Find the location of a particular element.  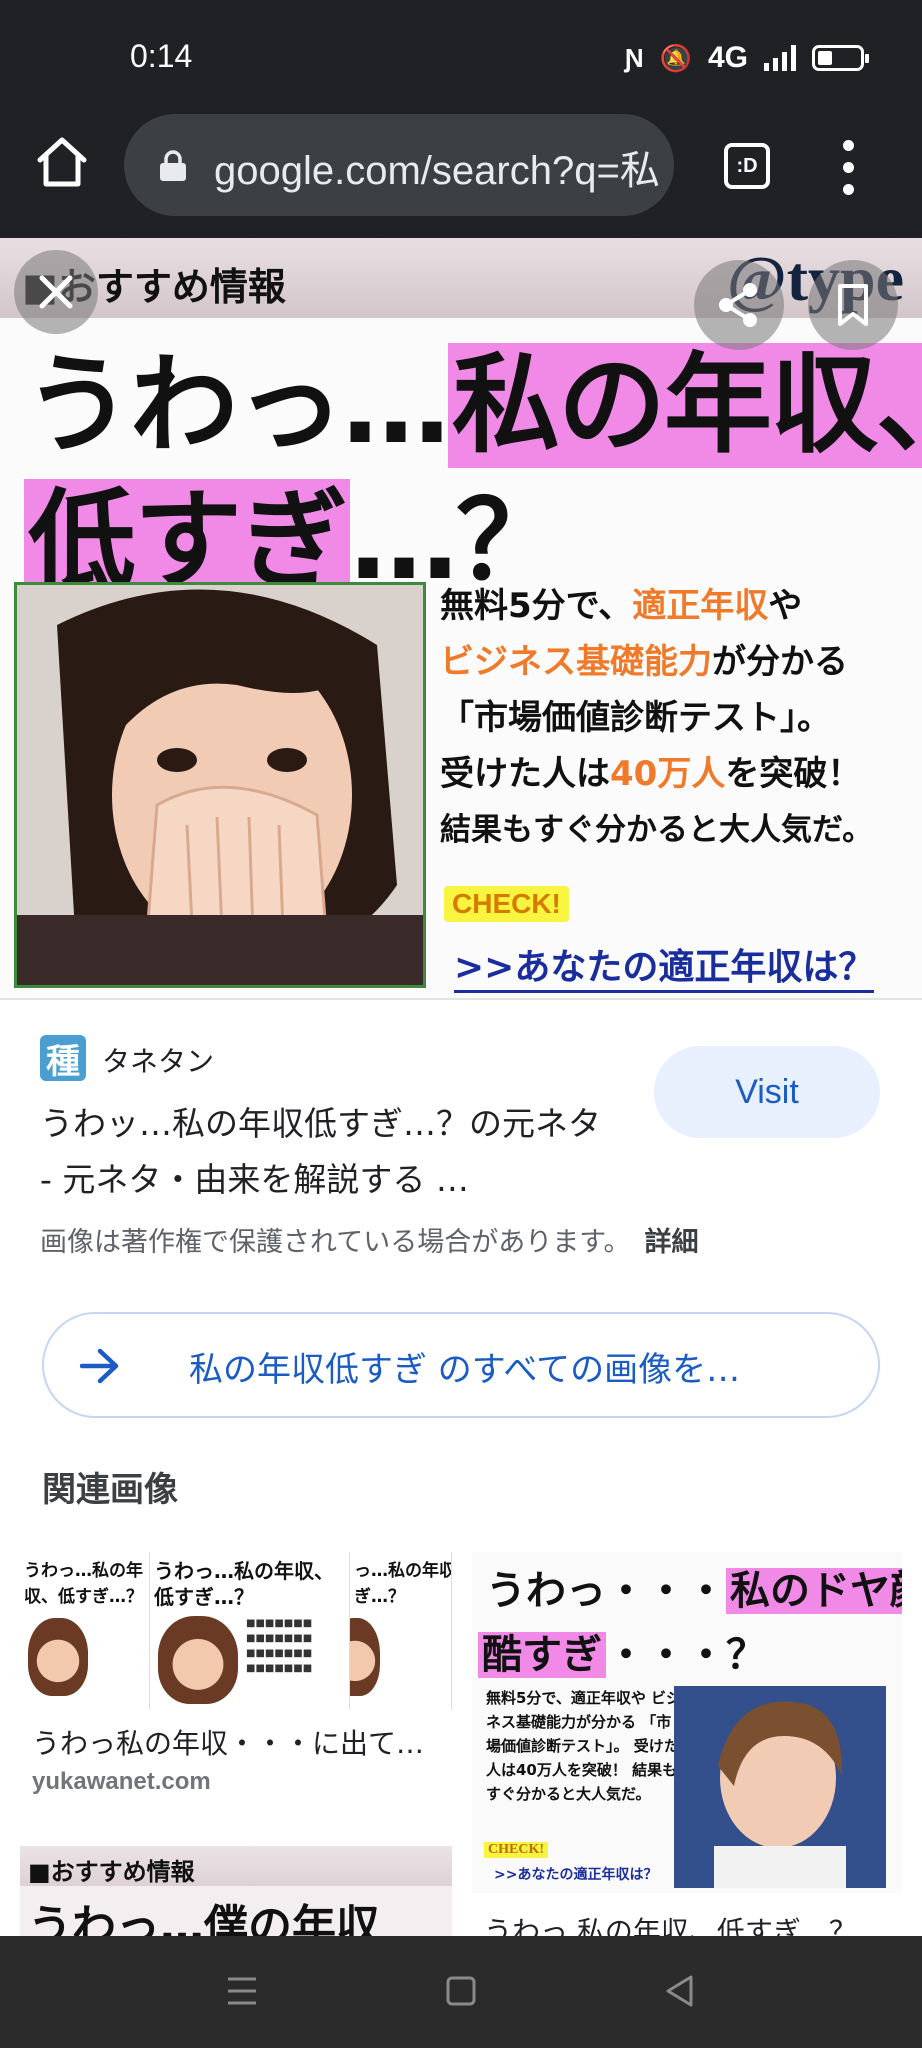

share-icon is located at coordinates (738, 305).